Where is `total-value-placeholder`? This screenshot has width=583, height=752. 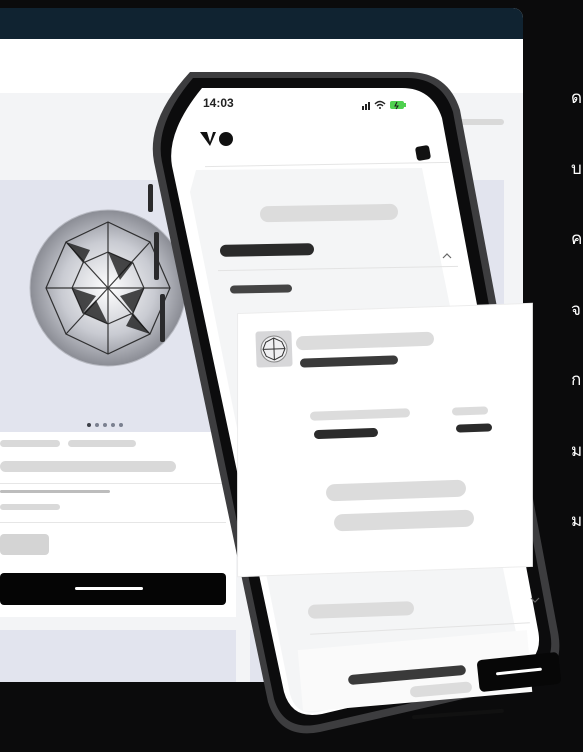 total-value-placeholder is located at coordinates (474, 428).